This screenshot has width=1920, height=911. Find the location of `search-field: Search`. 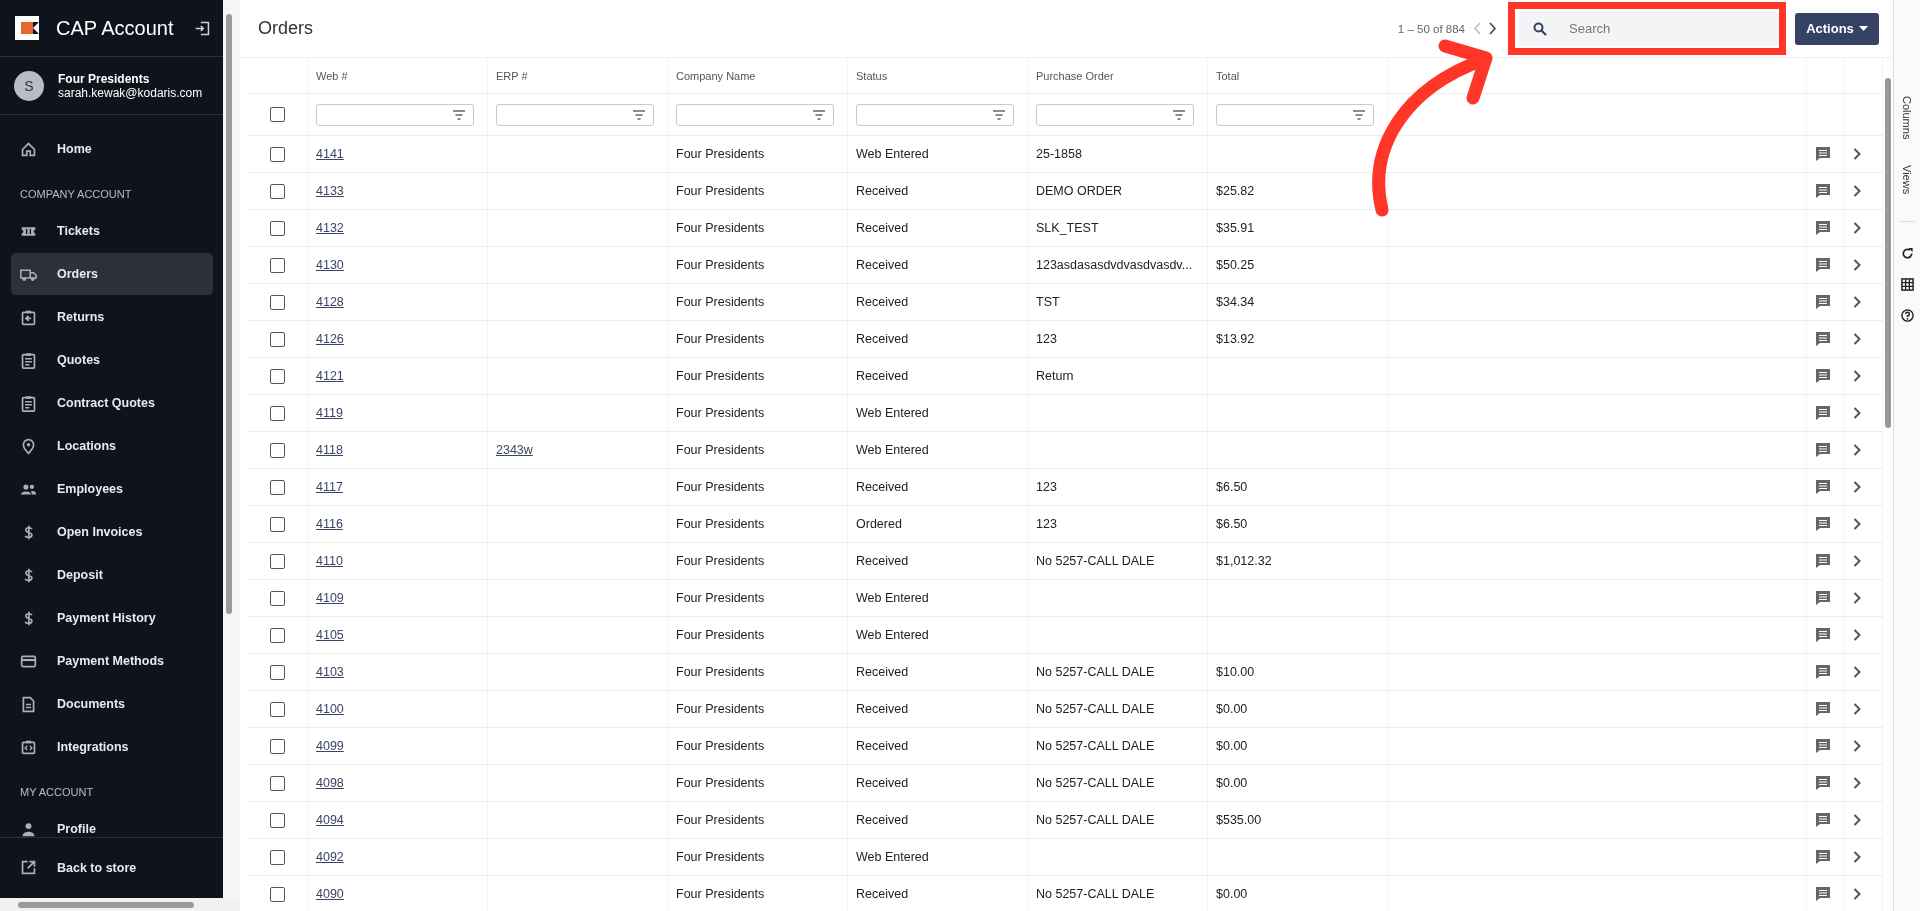

search-field: Search is located at coordinates (1649, 28).